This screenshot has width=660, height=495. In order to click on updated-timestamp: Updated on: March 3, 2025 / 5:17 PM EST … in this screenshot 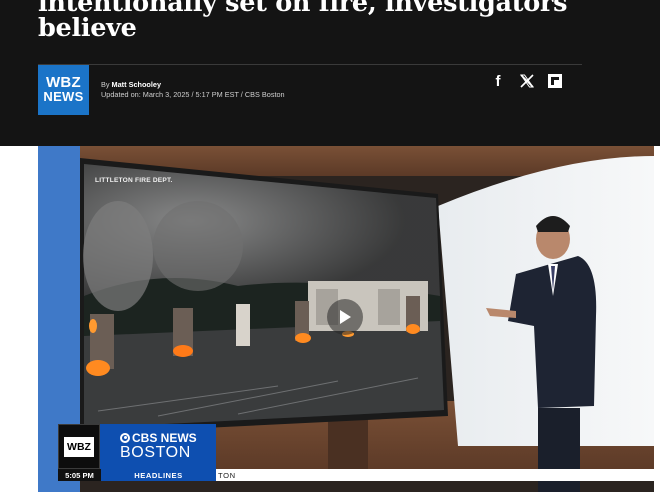, I will do `click(193, 94)`.